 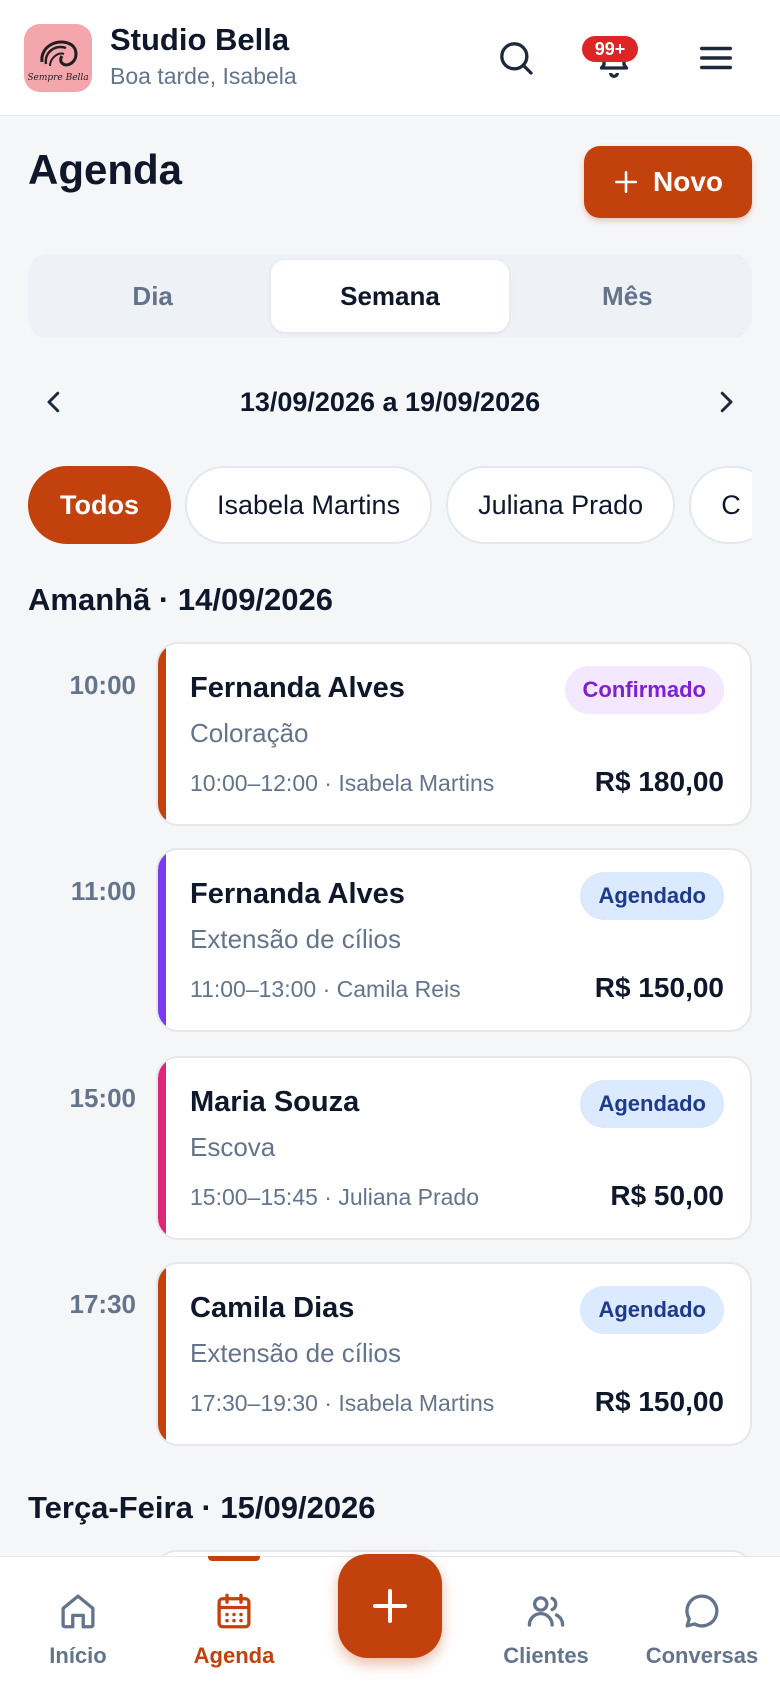 I want to click on home-icon, so click(x=78, y=1611).